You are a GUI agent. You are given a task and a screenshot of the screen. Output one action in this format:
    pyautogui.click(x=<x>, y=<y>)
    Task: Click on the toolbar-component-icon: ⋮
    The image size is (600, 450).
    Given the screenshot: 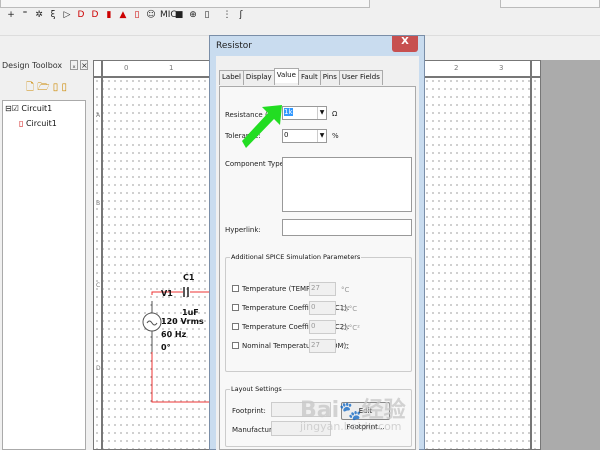 What is the action you would take?
    pyautogui.click(x=227, y=15)
    